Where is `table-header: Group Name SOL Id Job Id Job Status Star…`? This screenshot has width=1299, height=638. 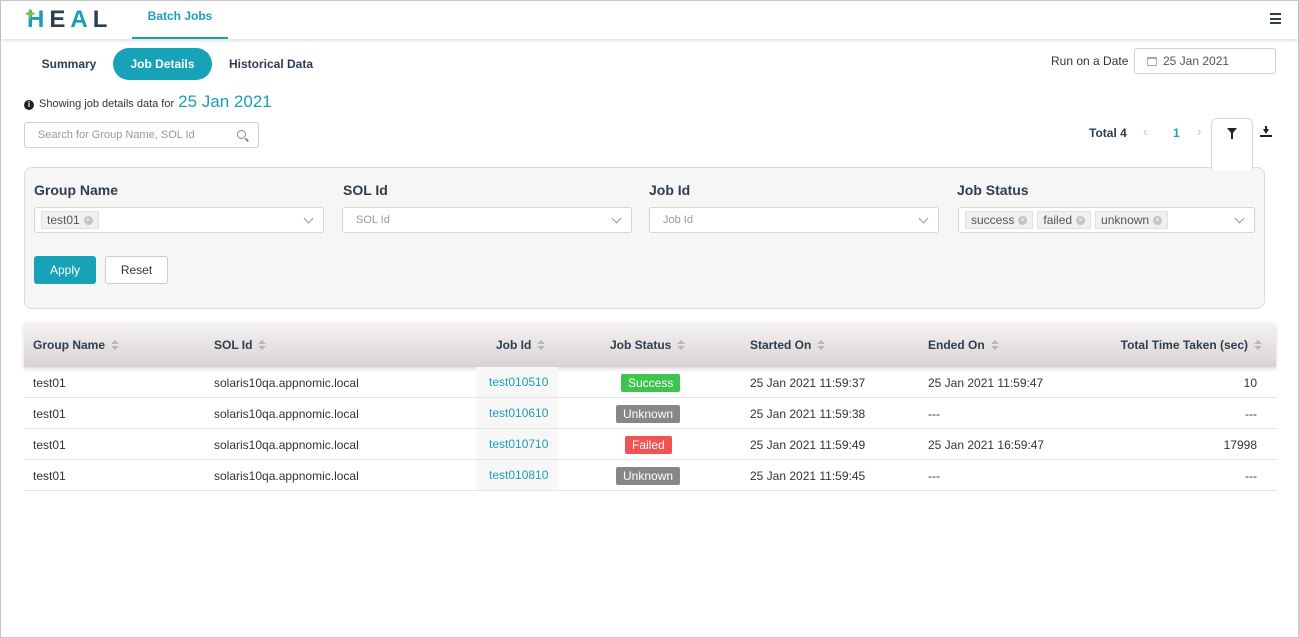
table-header: Group Name SOL Id Job Id Job Status Star… is located at coordinates (650, 344).